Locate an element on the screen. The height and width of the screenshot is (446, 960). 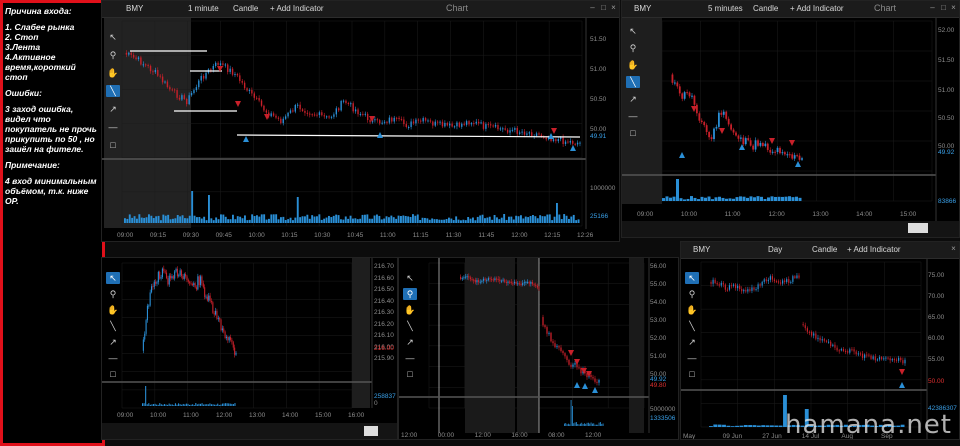
chart-canvas is located at coordinates (539, 349).